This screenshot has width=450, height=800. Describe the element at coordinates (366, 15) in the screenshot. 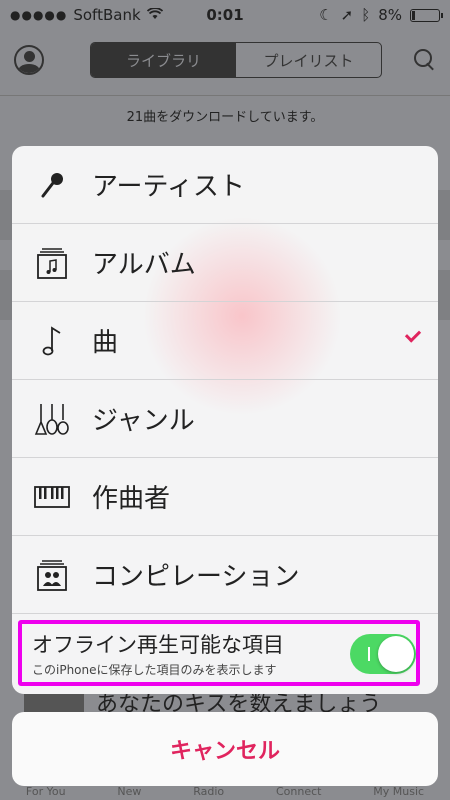

I see `bluetooth-icon: ᛒ` at that location.